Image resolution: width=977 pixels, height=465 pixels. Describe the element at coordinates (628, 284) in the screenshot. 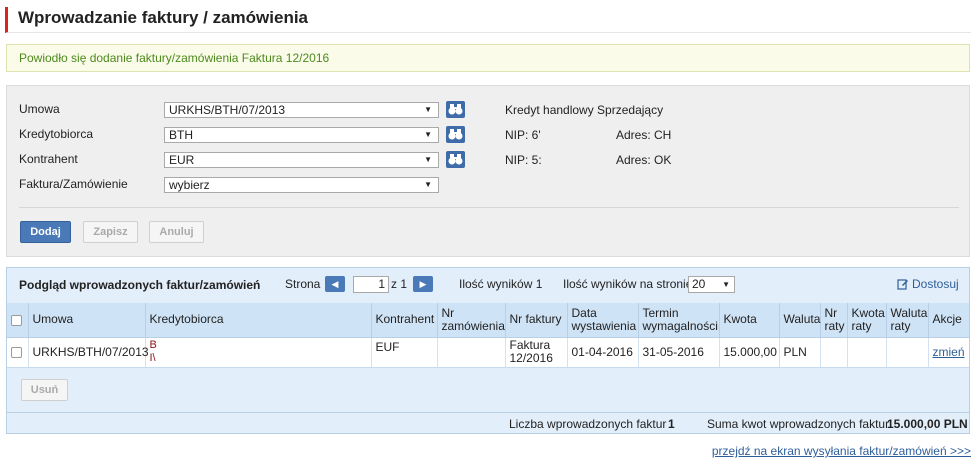

I see `per-page-label: Ilość wyników na stronie` at that location.